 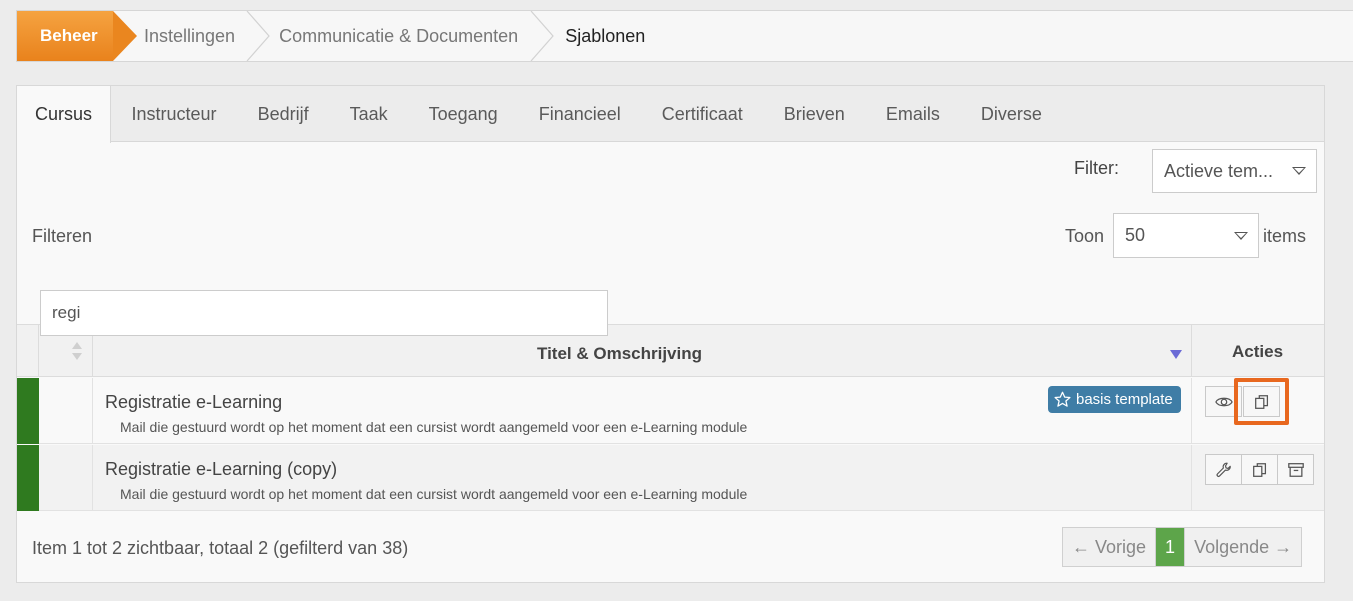 I want to click on tab-taak: Taak, so click(x=368, y=114).